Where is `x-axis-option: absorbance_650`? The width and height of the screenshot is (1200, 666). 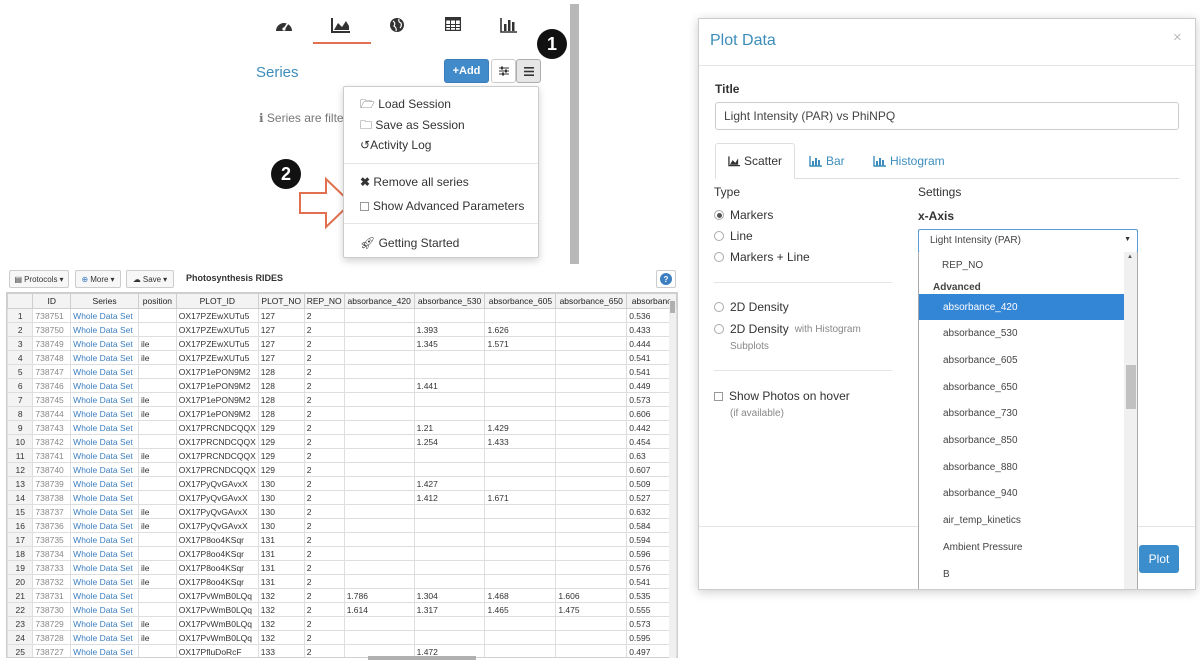 x-axis-option: absorbance_650 is located at coordinates (1021, 387).